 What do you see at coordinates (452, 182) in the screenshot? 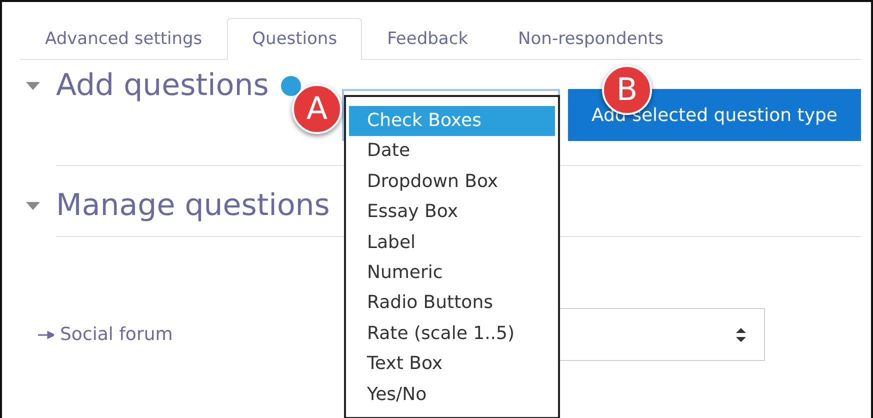
I see `dropdown-option: Dropdown Box` at bounding box center [452, 182].